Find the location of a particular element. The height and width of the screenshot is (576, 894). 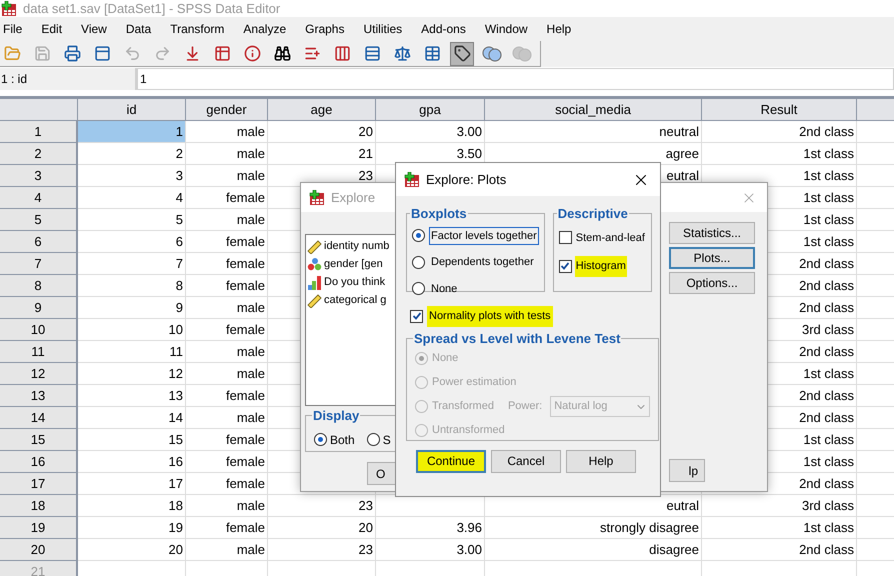

row-header: 20 is located at coordinates (39, 550).